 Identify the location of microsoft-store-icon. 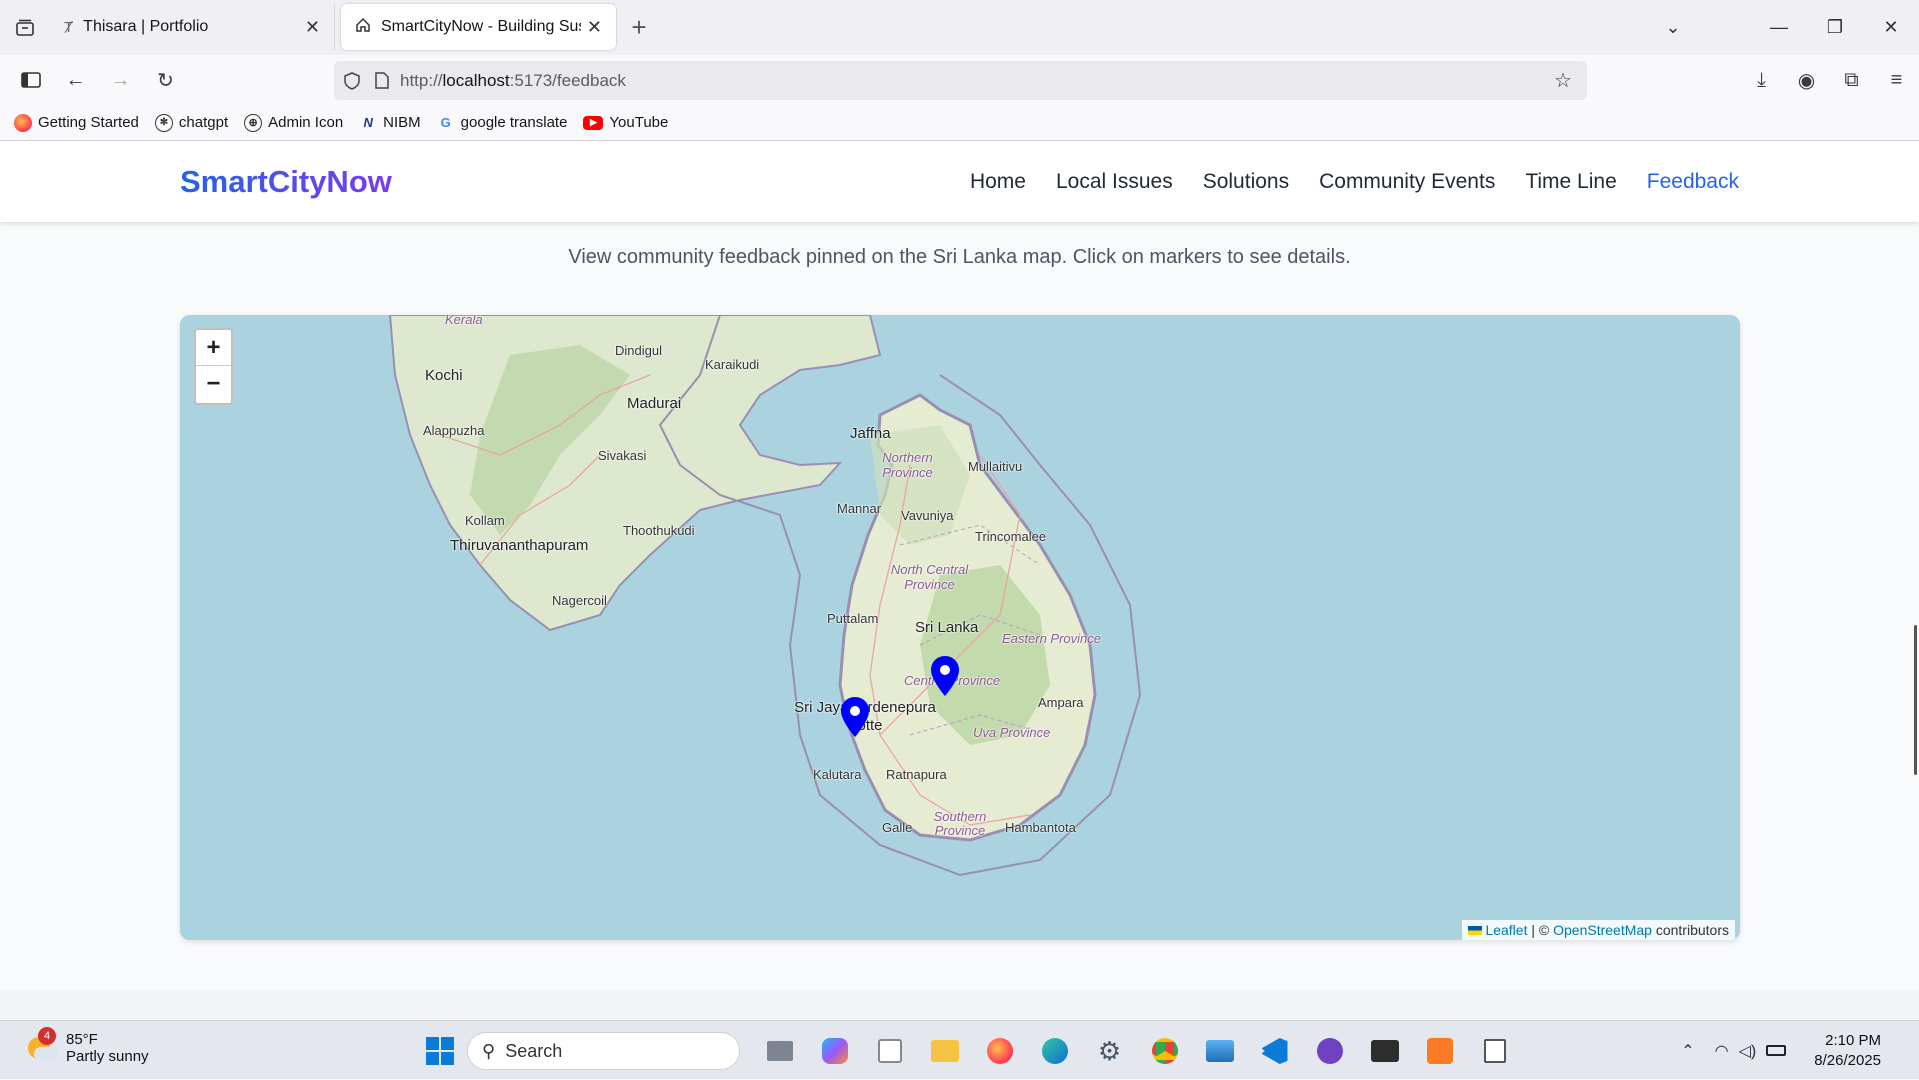
(889, 1051).